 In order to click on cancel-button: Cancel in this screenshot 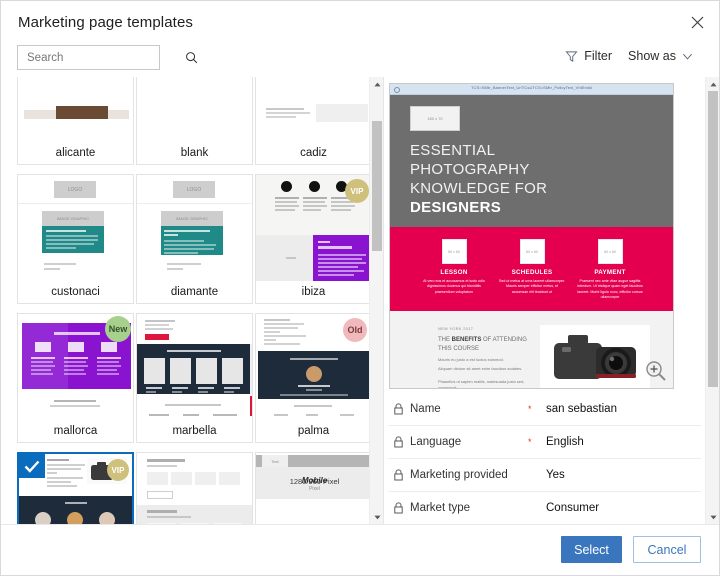, I will do `click(667, 549)`.